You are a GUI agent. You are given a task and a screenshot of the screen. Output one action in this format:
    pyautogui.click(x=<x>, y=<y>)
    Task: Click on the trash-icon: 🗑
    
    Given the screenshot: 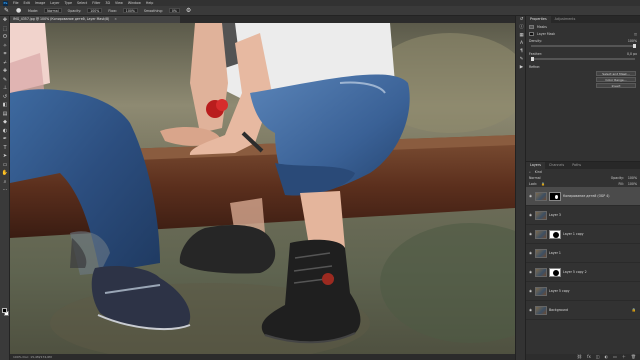 What is the action you would take?
    pyautogui.click(x=633, y=357)
    